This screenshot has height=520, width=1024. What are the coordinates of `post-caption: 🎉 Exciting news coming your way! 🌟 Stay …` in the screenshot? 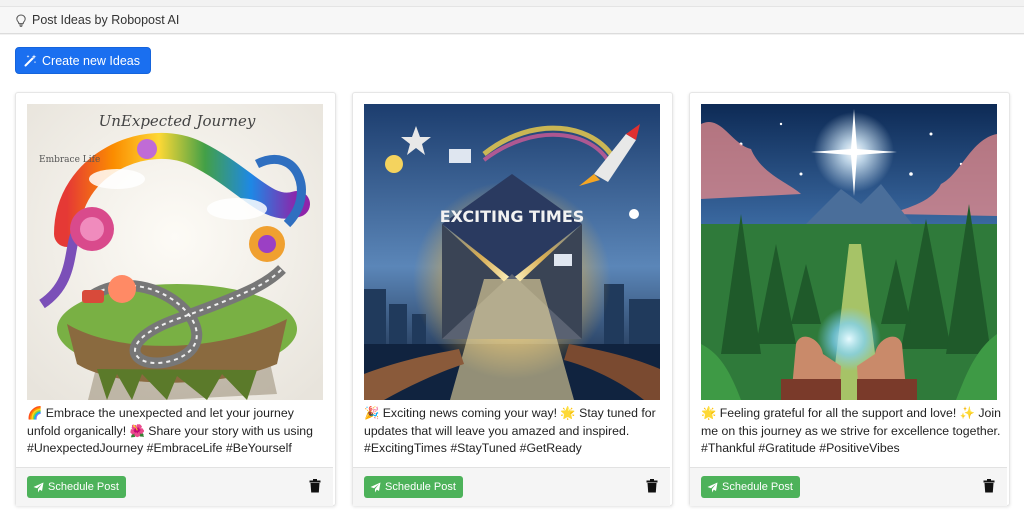 It's located at (510, 431).